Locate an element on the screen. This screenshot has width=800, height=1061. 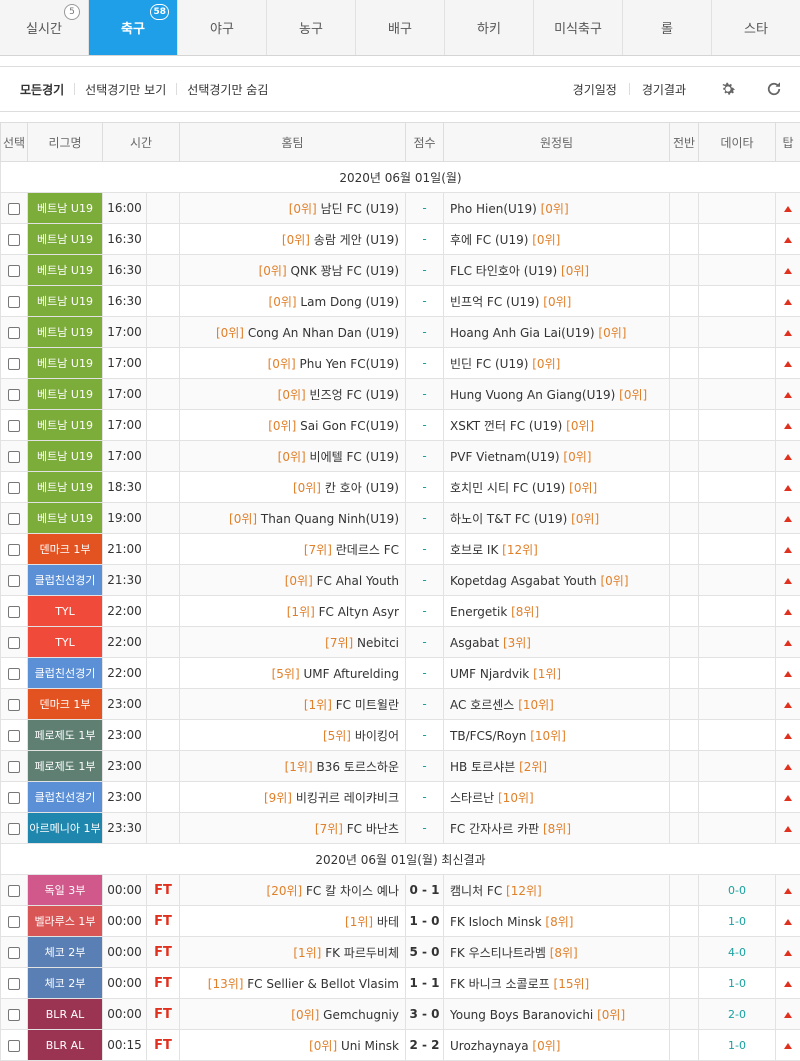
home-team: [1위] B36 토르스하운 is located at coordinates (293, 766).